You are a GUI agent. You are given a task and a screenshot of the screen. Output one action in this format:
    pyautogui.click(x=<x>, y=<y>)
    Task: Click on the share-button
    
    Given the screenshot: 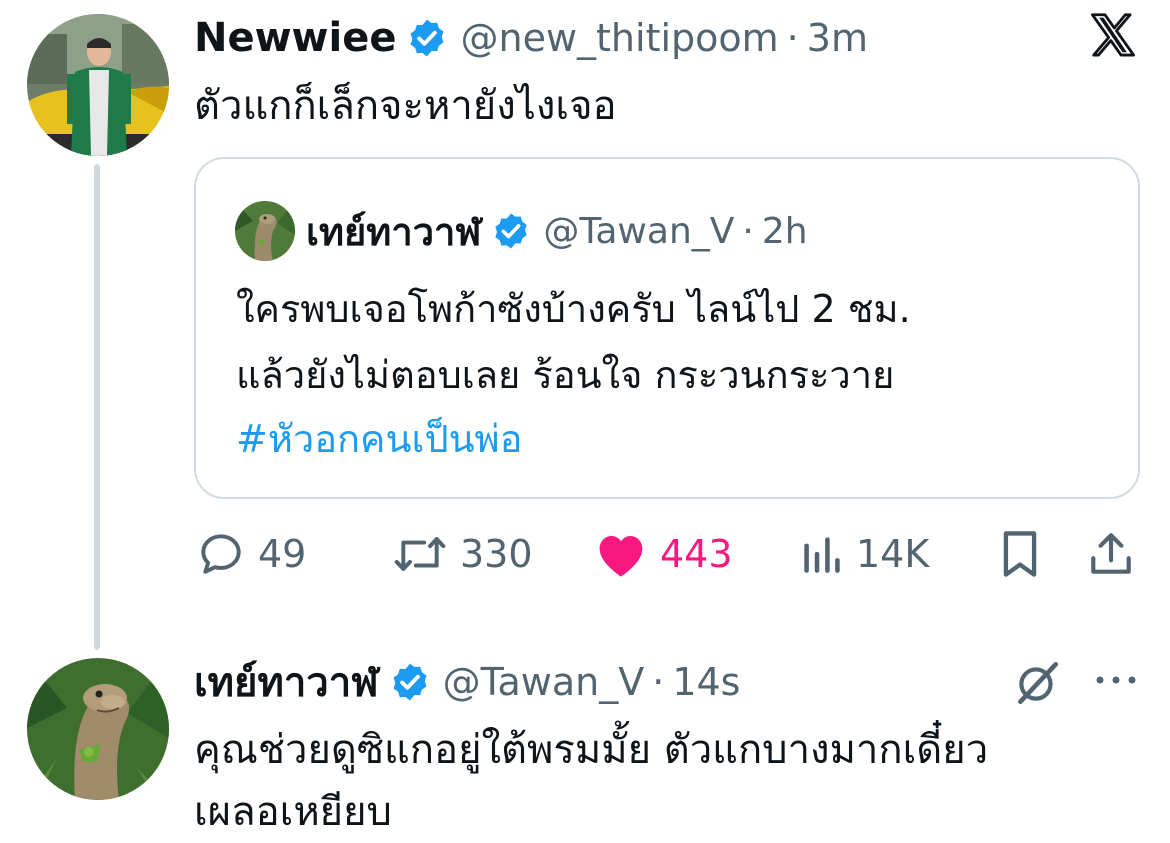 What is the action you would take?
    pyautogui.click(x=1111, y=554)
    